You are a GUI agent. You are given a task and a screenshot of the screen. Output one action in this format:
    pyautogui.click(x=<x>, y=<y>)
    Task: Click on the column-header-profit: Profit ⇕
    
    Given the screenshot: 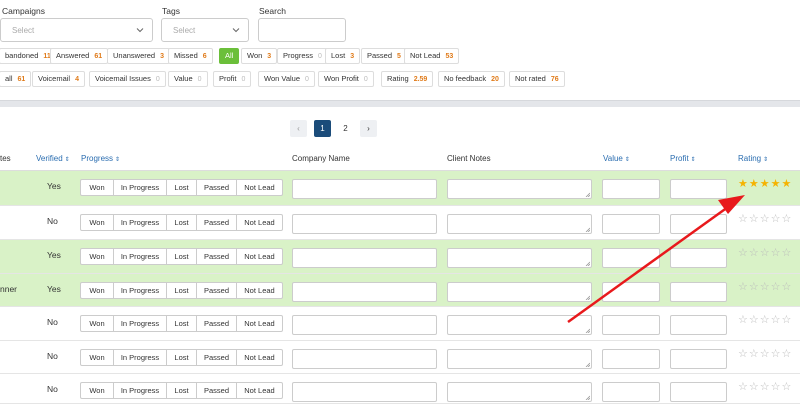 What is the action you would take?
    pyautogui.click(x=683, y=158)
    